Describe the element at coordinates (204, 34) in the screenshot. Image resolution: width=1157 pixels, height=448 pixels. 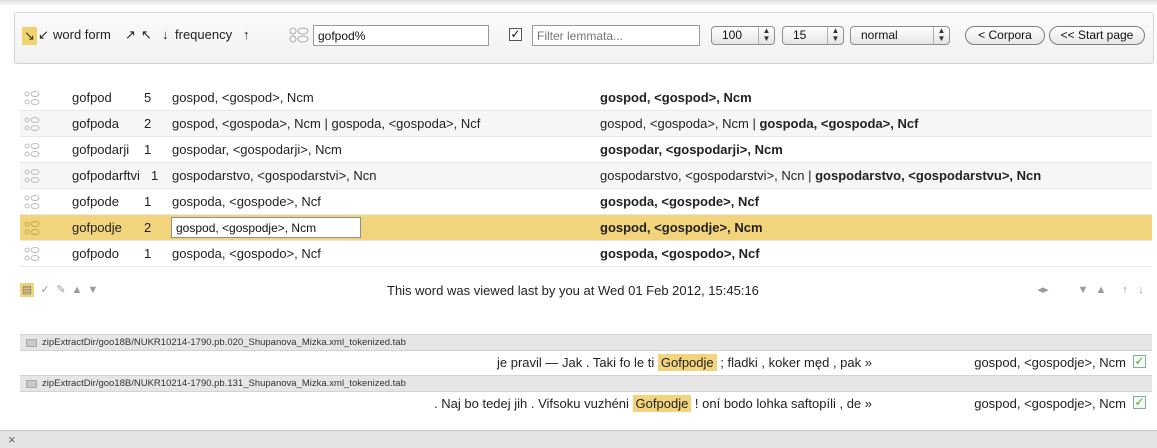
I see `frequency-label: frequency` at that location.